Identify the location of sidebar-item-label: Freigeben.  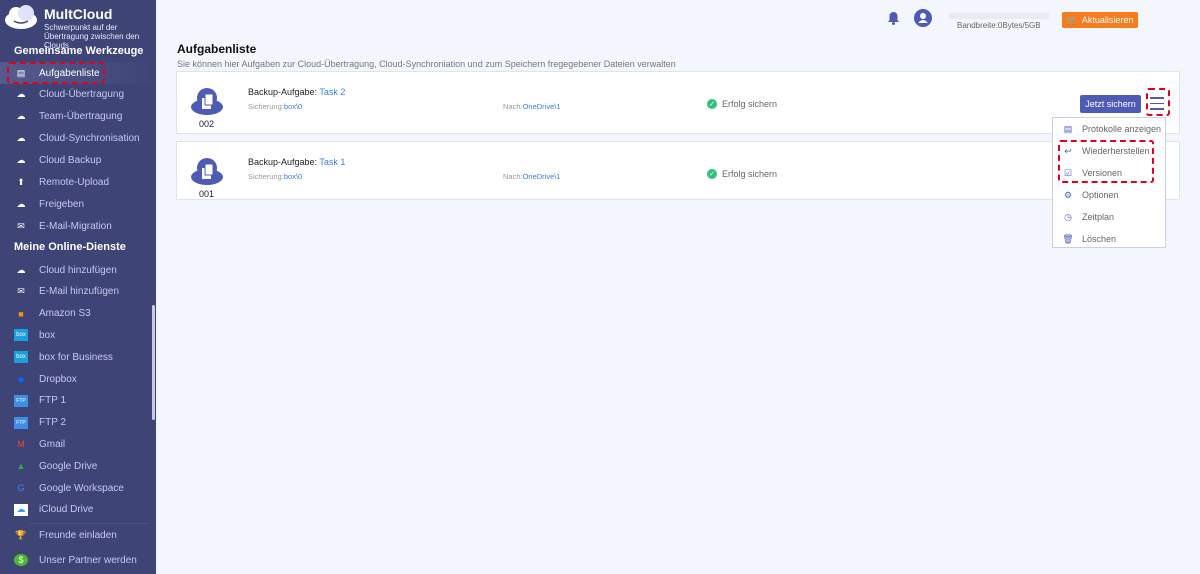
(62, 204).